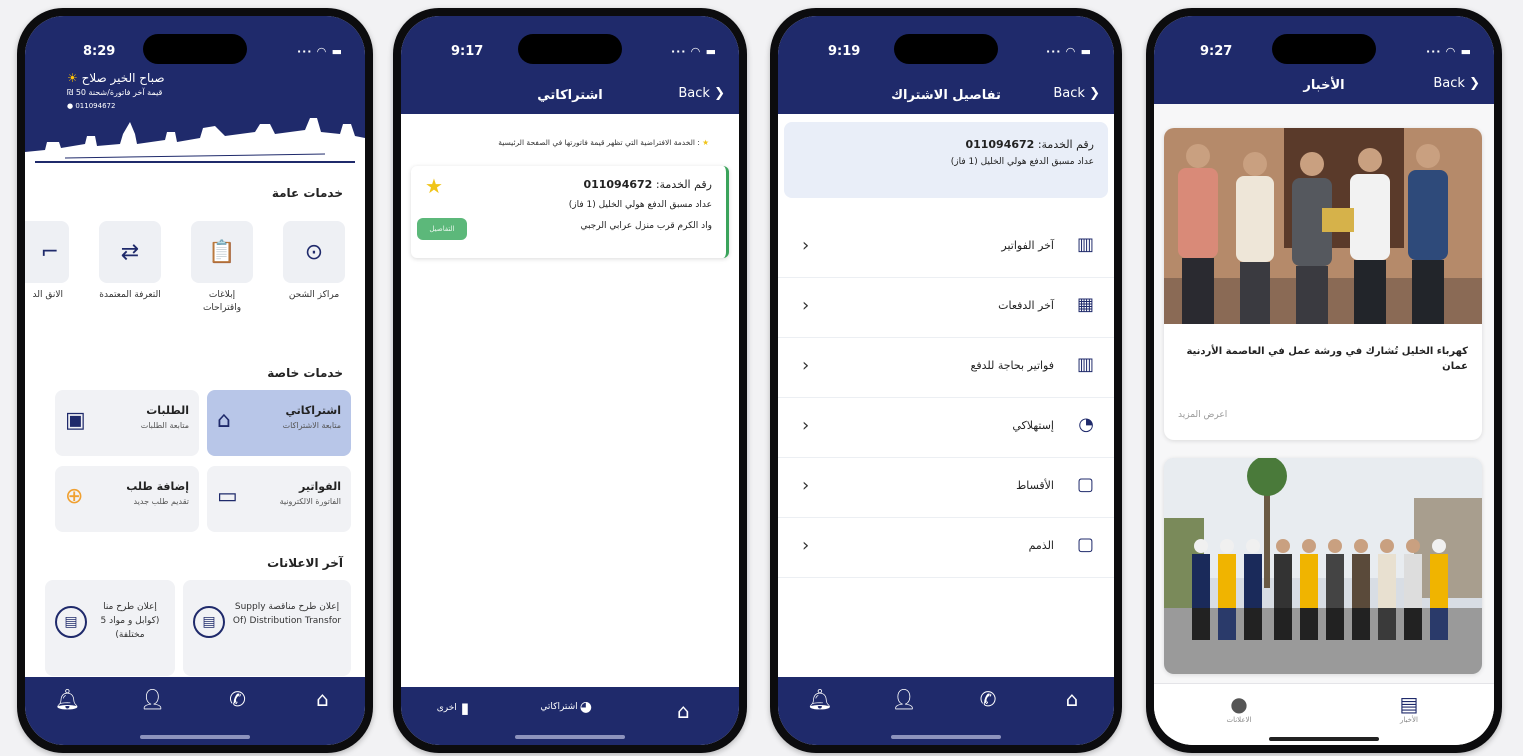 This screenshot has width=1523, height=756. I want to click on account-number: ● 011094672, so click(91, 106).